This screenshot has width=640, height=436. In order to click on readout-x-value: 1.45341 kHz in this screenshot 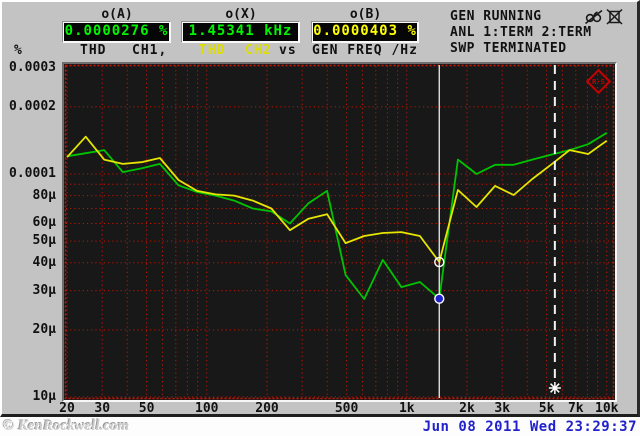, I will do `click(240, 31)`.